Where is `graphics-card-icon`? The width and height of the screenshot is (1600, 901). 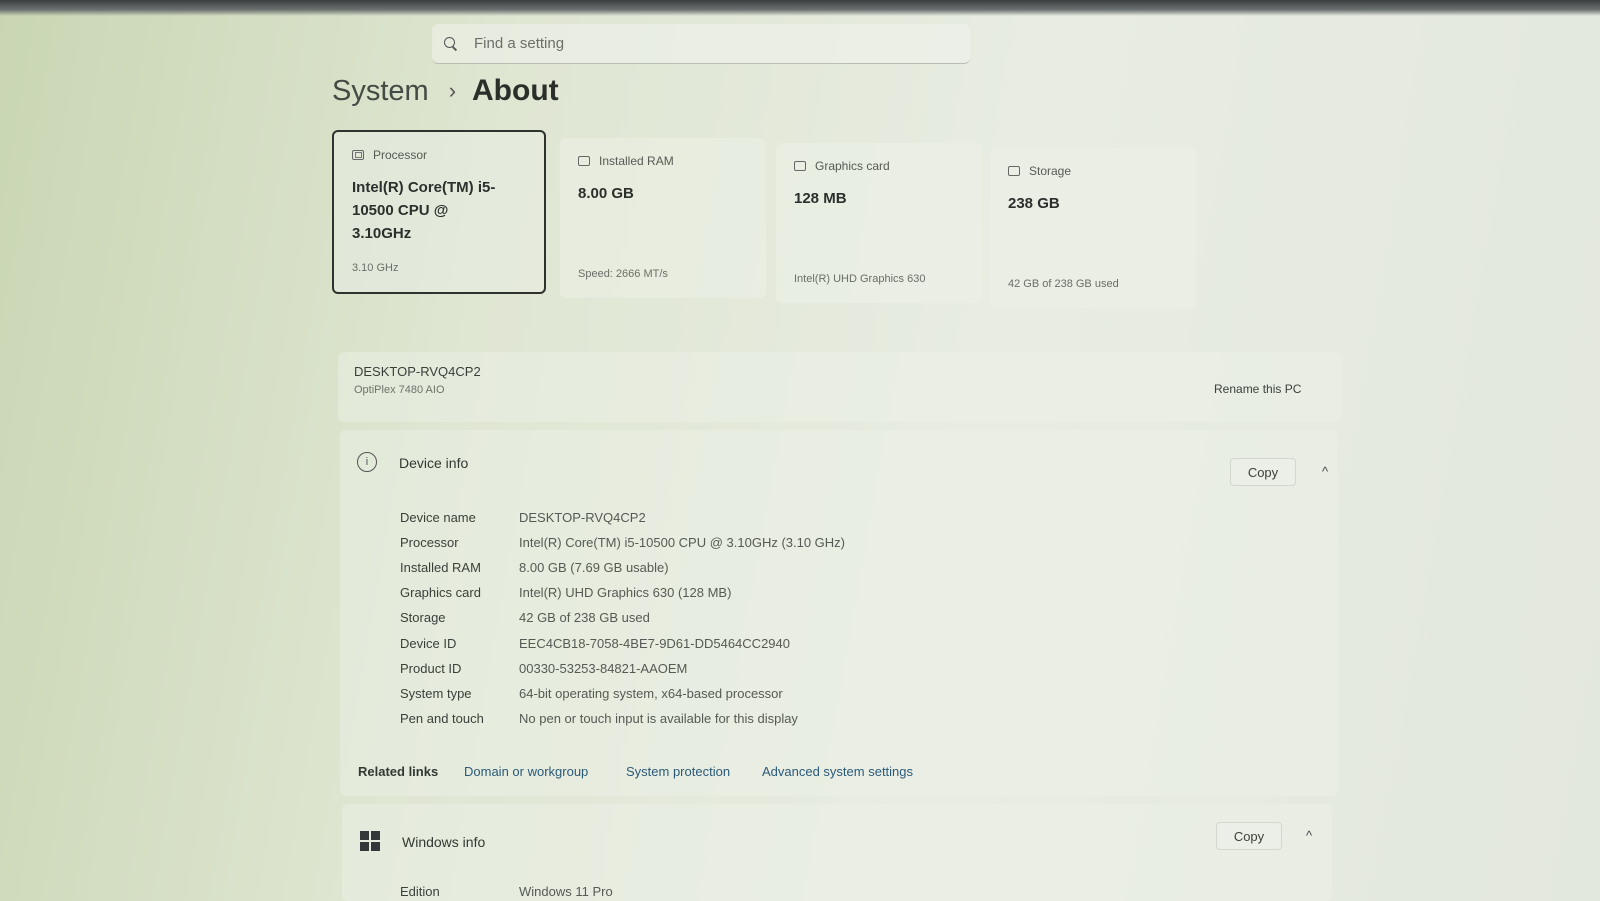
graphics-card-icon is located at coordinates (800, 166).